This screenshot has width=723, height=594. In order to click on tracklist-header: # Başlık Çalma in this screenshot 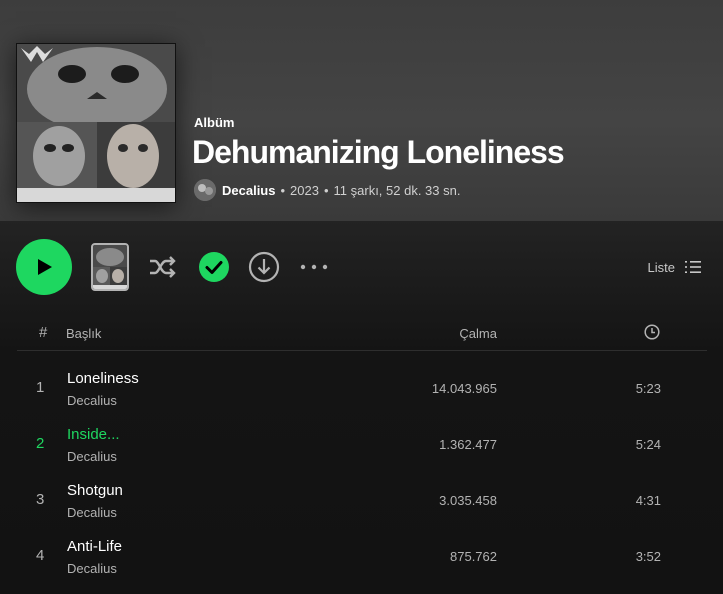, I will do `click(362, 334)`.